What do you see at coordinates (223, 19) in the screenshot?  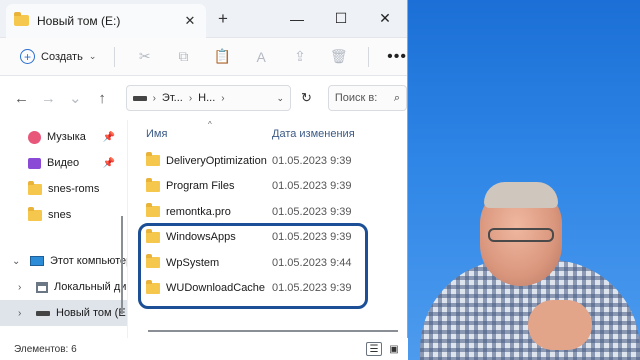 I see `new-tab-button: +` at bounding box center [223, 19].